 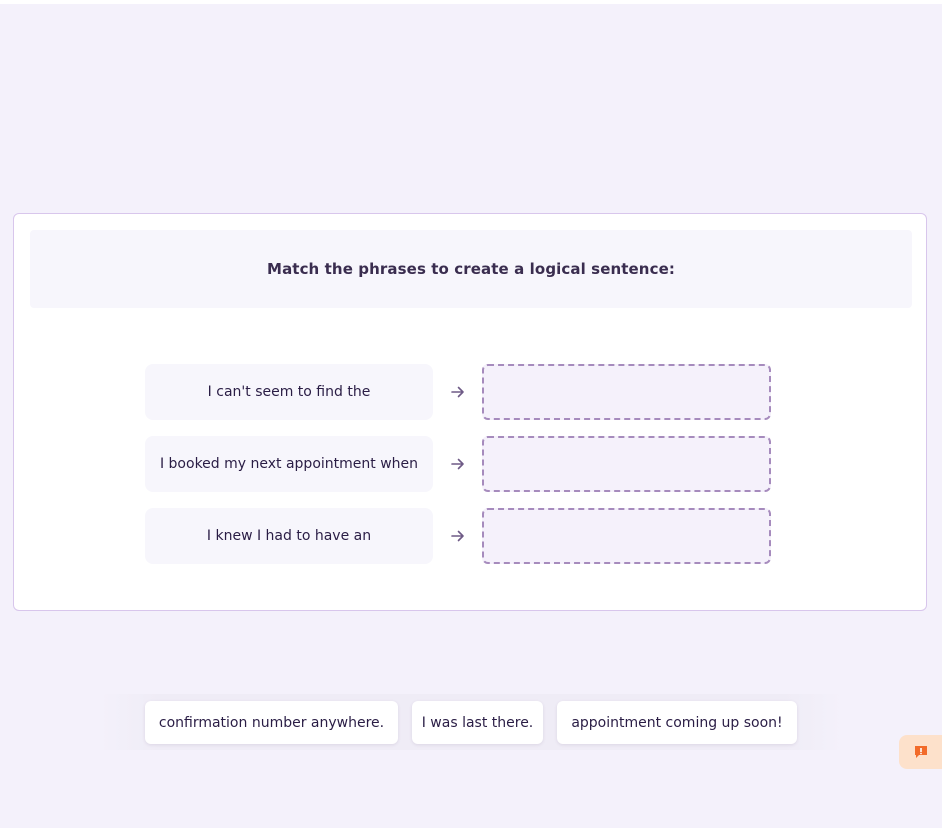 What do you see at coordinates (289, 392) in the screenshot?
I see `phrase-prompt: I can't seem to find the` at bounding box center [289, 392].